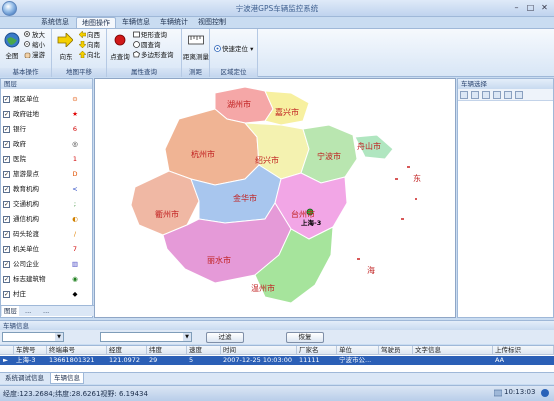 The height and width of the screenshot is (401, 554). Describe the element at coordinates (75, 294) in the screenshot. I see `layer-symbol-icon: ◆` at that location.